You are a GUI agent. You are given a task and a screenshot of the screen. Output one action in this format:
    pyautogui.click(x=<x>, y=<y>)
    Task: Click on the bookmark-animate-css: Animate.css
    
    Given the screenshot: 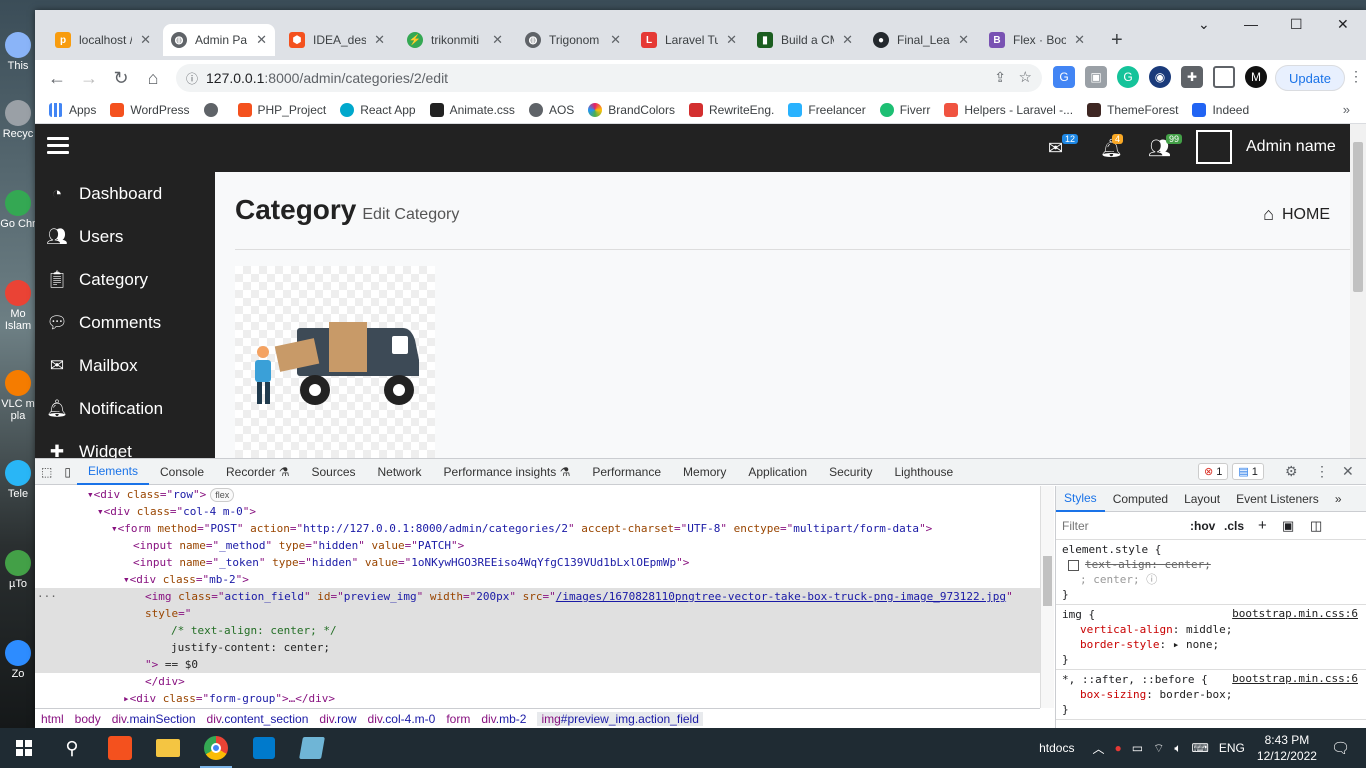 What is the action you would take?
    pyautogui.click(x=472, y=109)
    